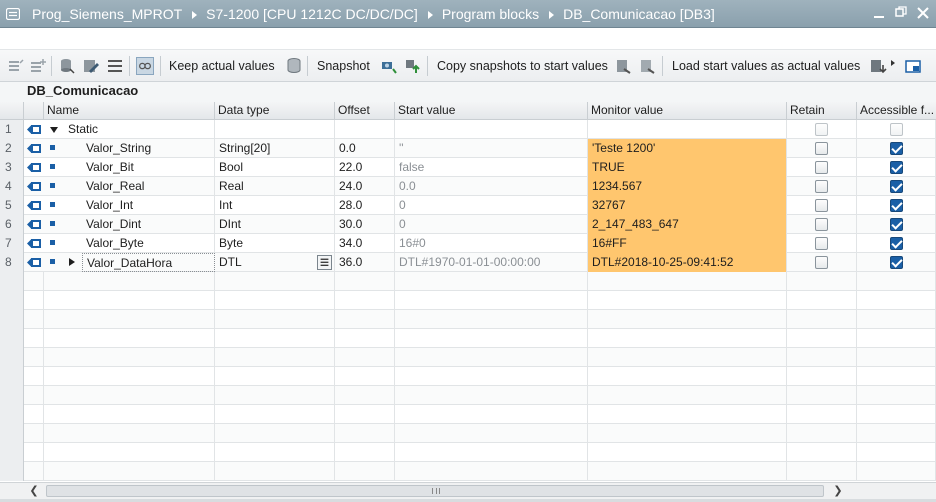  What do you see at coordinates (491, 111) in the screenshot?
I see `column-header-start-value: Start value` at bounding box center [491, 111].